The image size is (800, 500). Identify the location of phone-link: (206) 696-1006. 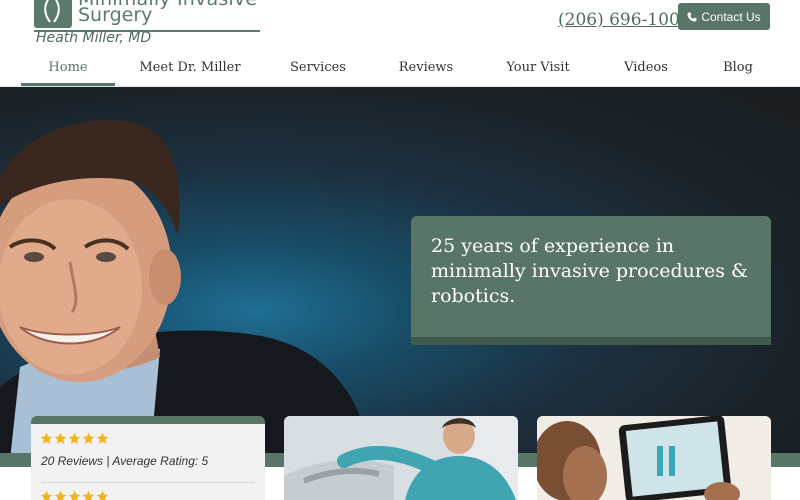
(624, 20).